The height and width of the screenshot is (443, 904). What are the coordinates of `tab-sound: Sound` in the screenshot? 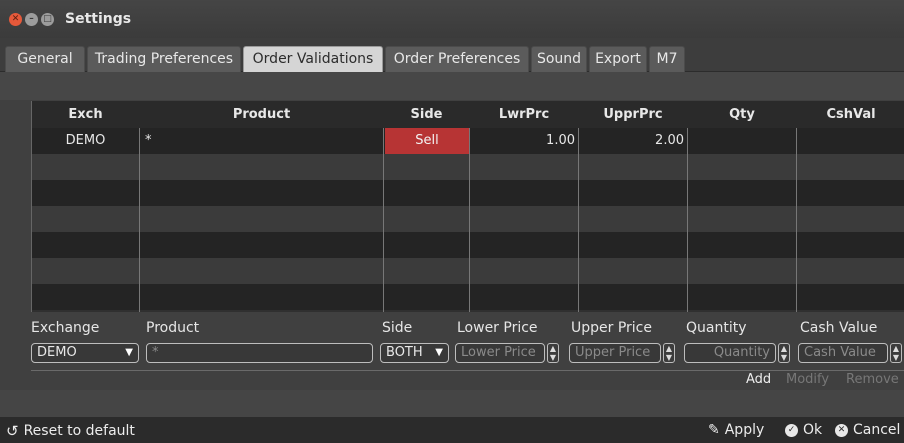 It's located at (559, 59).